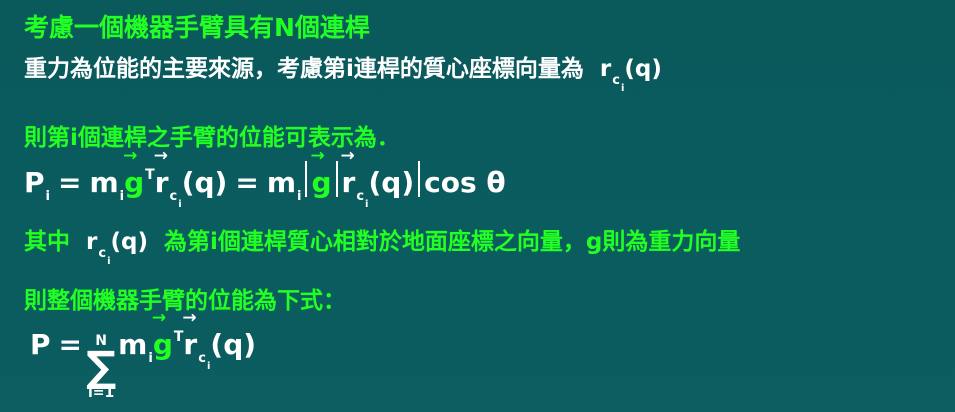  Describe the element at coordinates (247, 182) in the screenshot. I see `equals-sign-2: =` at that location.